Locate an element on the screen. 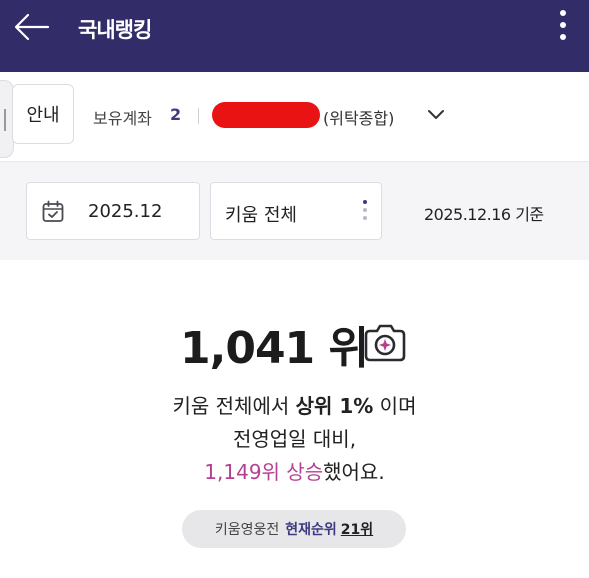 This screenshot has width=589, height=578. camera-icon is located at coordinates (385, 343).